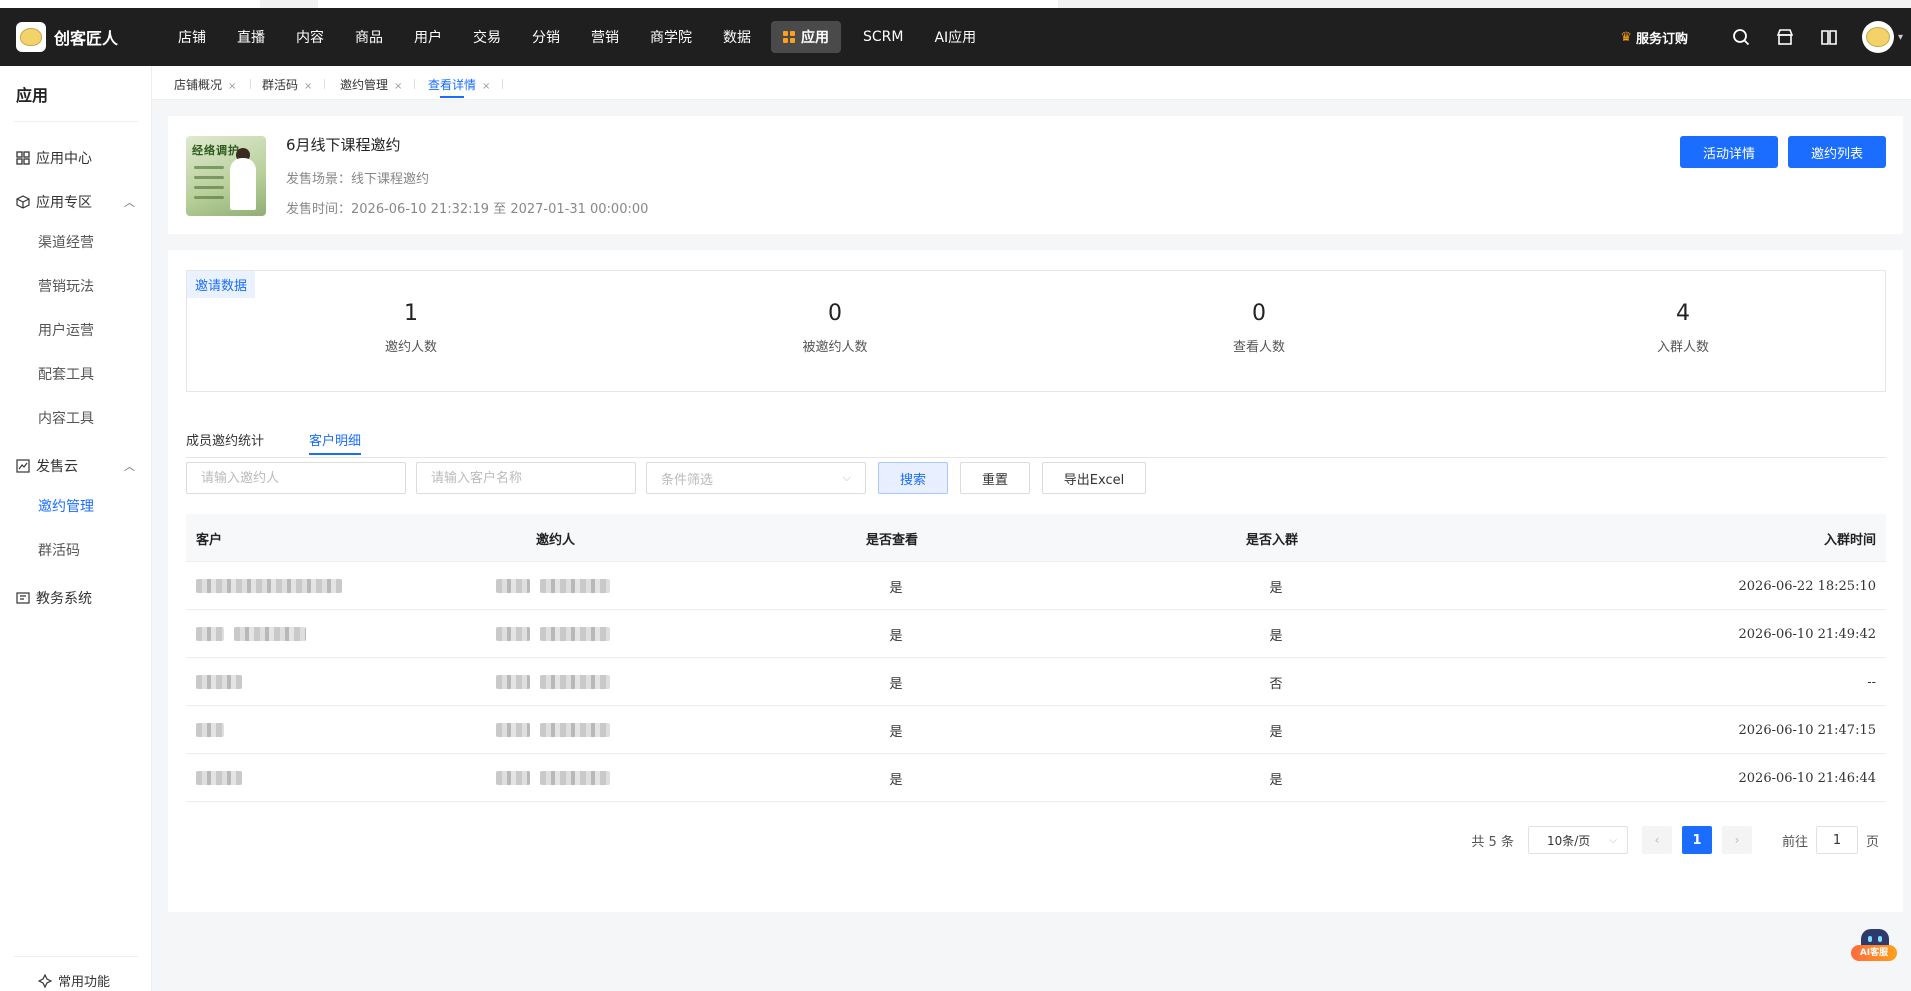 The image size is (1911, 991). I want to click on ai-service-bubble: AI客服, so click(1873, 947).